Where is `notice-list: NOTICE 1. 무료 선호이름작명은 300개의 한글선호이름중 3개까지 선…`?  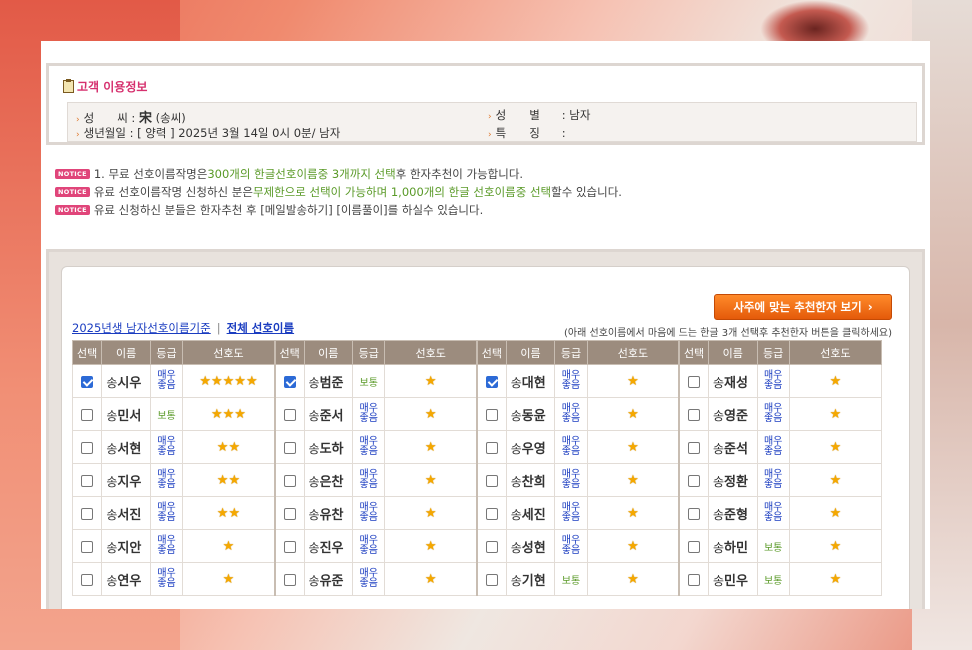
notice-list: NOTICE 1. 무료 선호이름작명은 300개의 한글선호이름중 3개까지 선… is located at coordinates (490, 192).